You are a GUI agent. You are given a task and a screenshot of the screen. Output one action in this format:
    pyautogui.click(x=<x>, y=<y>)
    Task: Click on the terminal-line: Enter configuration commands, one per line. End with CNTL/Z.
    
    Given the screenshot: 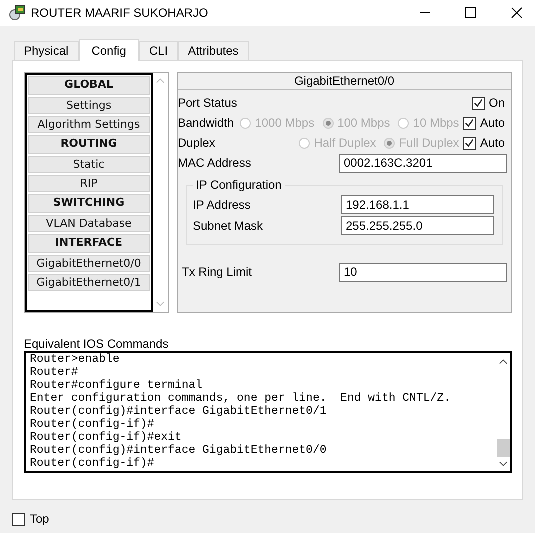 What is the action you would take?
    pyautogui.click(x=241, y=398)
    